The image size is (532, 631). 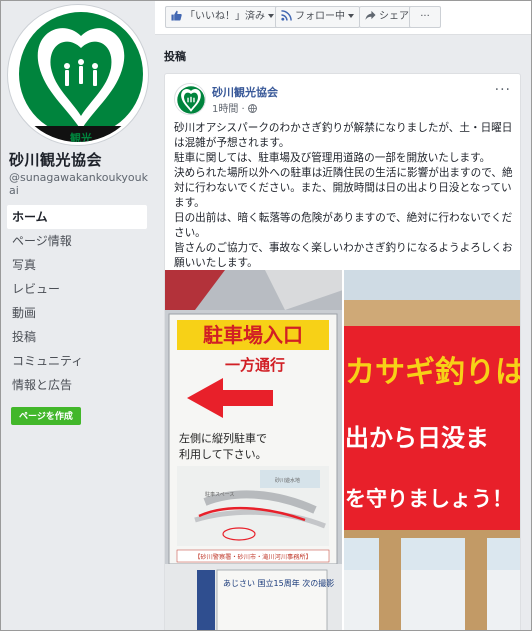 I want to click on logo-icon, so click(x=190, y=99).